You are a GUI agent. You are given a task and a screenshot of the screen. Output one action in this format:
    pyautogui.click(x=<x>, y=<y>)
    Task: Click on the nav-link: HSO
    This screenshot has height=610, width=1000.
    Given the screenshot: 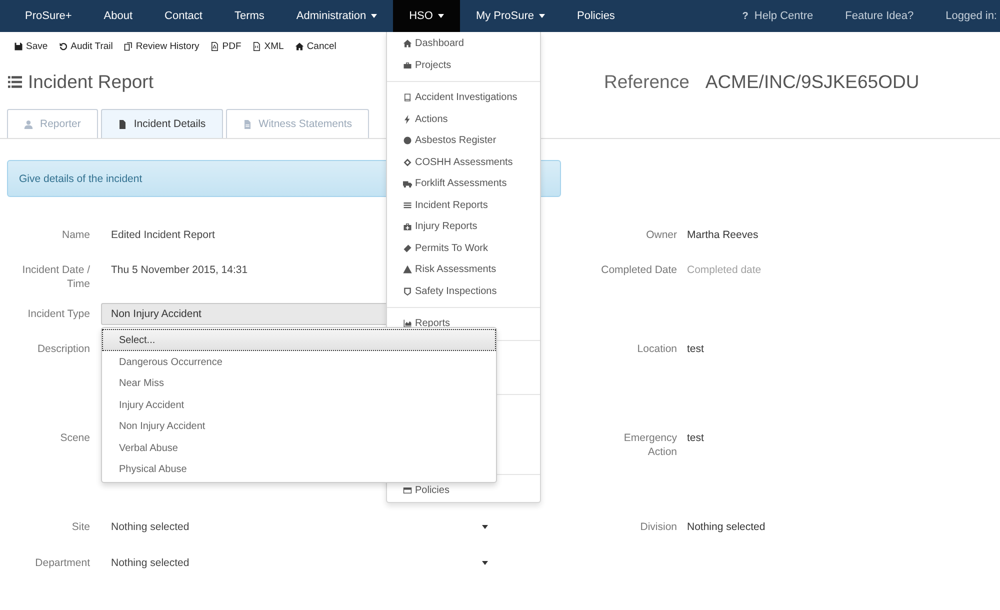 What is the action you would take?
    pyautogui.click(x=426, y=16)
    